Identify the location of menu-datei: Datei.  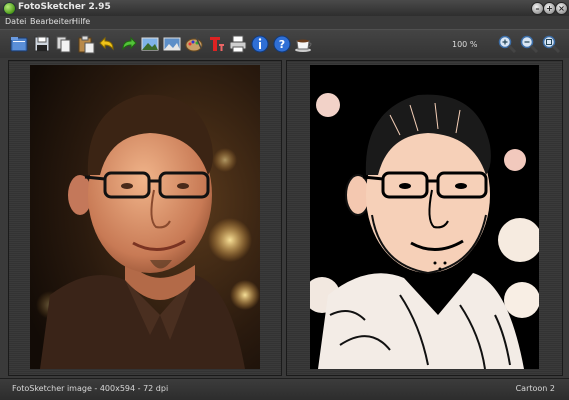
(15, 21).